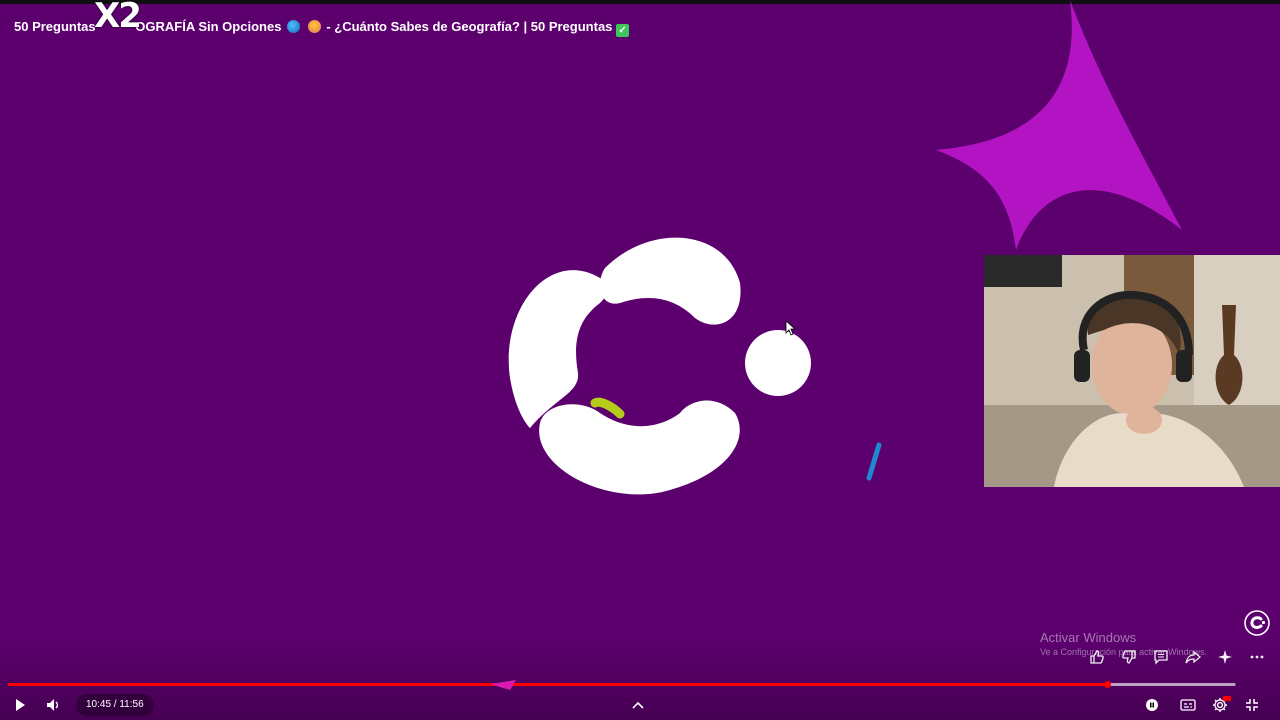 The height and width of the screenshot is (720, 1280). I want to click on expand-button, so click(638, 705).